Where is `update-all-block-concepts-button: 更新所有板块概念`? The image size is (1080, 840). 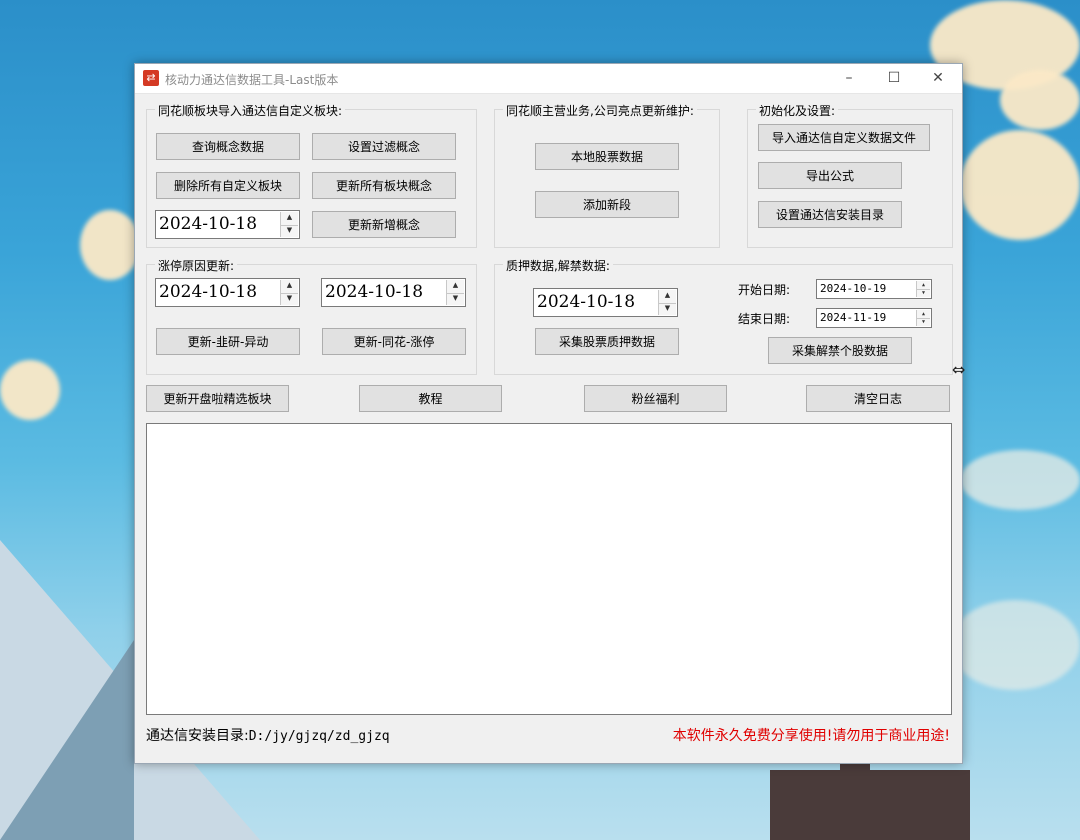 update-all-block-concepts-button: 更新所有板块概念 is located at coordinates (384, 185).